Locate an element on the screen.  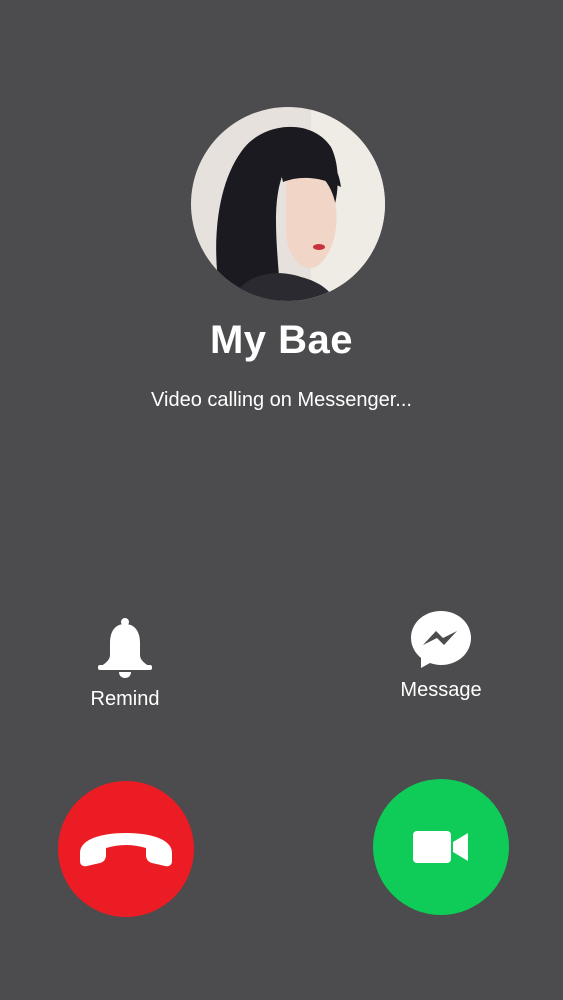
decline-call-button is located at coordinates (126, 849).